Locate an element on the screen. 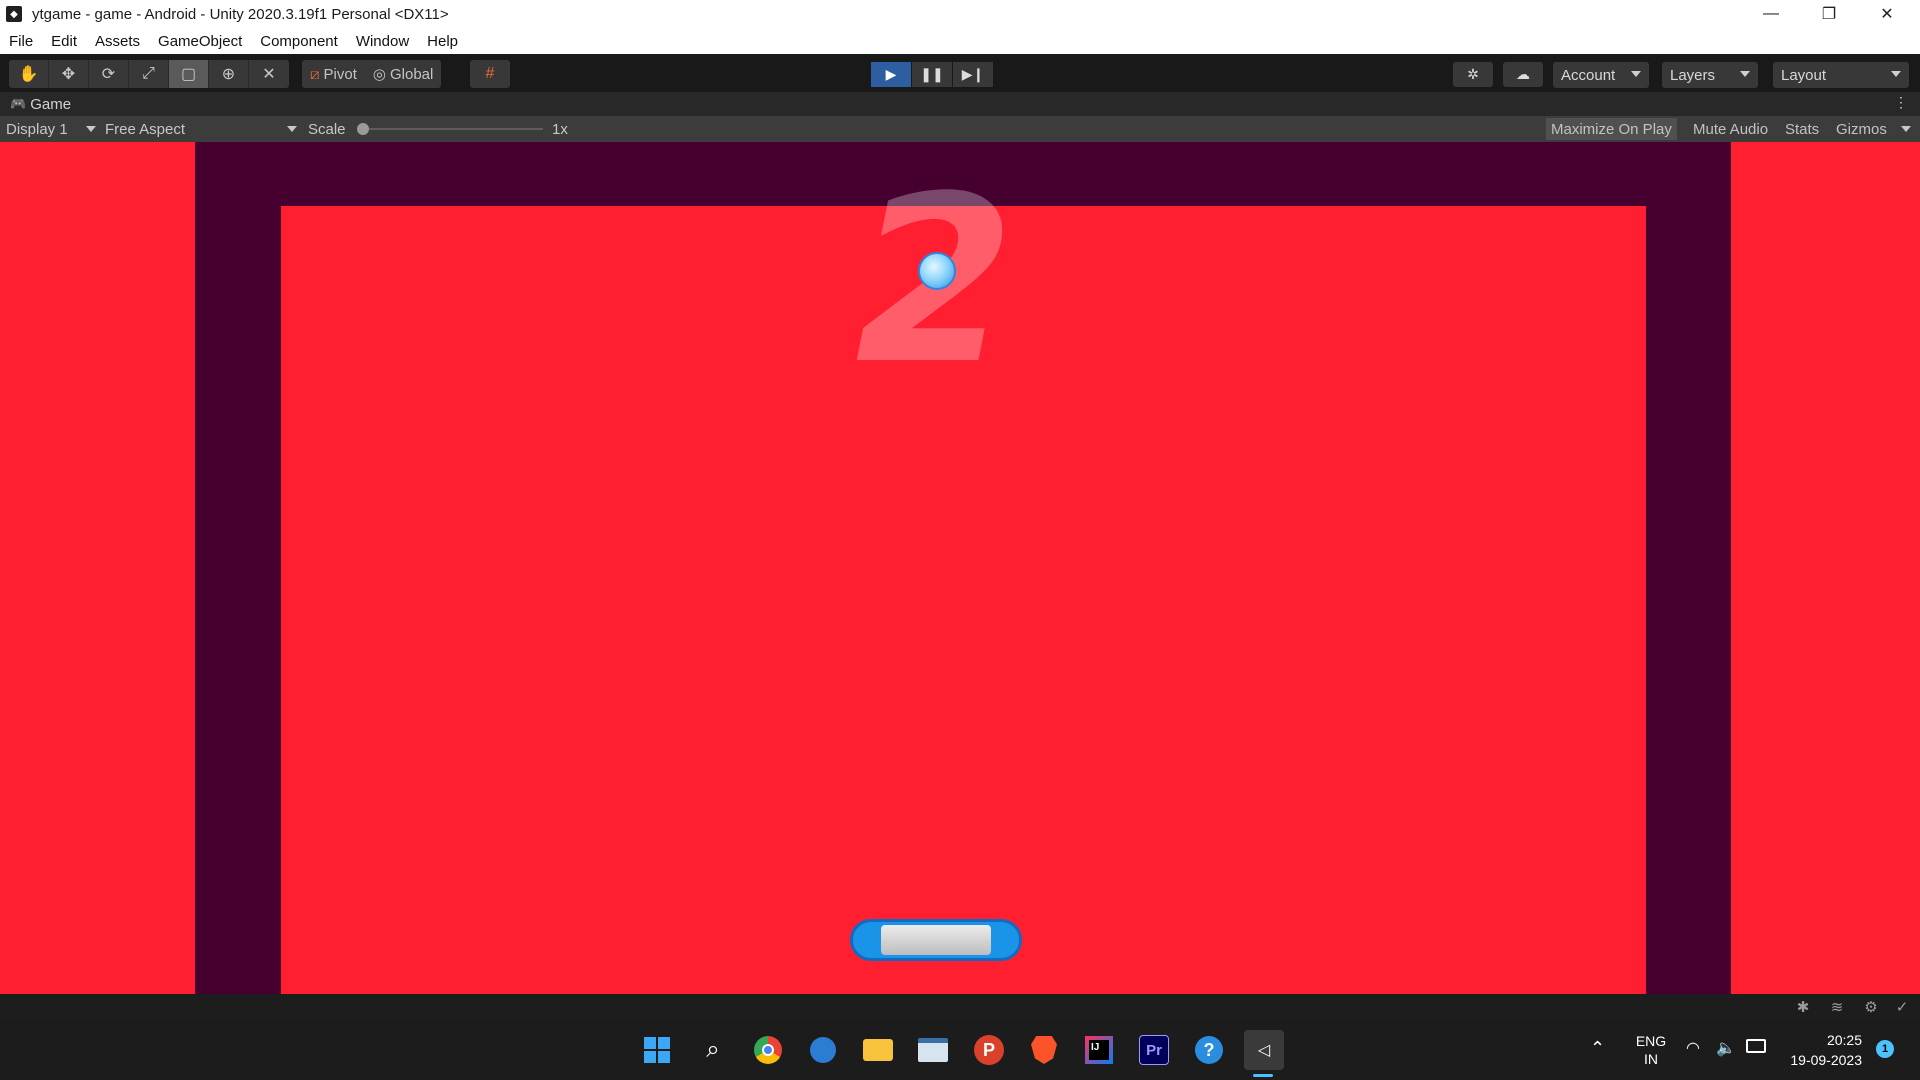 This screenshot has height=1080, width=1920. scale-label: Scale is located at coordinates (327, 129).